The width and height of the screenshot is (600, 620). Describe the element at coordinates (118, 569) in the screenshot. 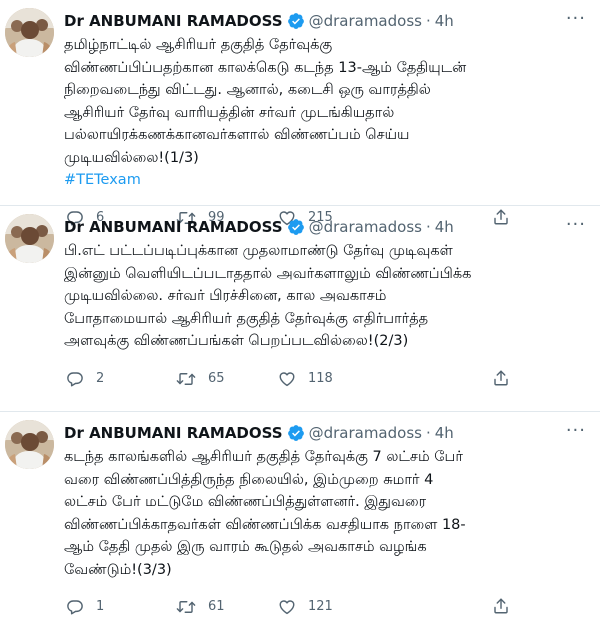

I see `tweet-text-line: வேண்டும்!(3/3)` at that location.